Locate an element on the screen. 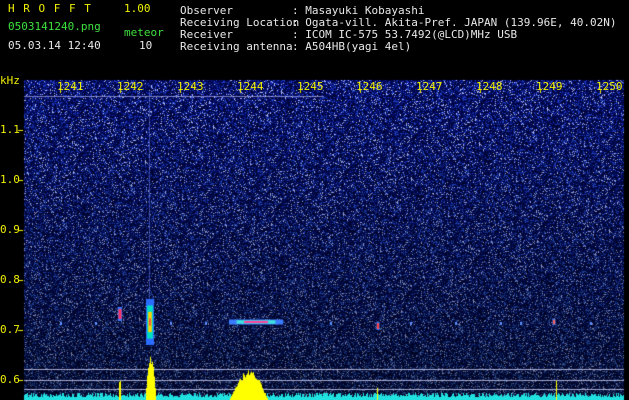 The image size is (629, 400). app-version: 1.00 is located at coordinates (137, 8).